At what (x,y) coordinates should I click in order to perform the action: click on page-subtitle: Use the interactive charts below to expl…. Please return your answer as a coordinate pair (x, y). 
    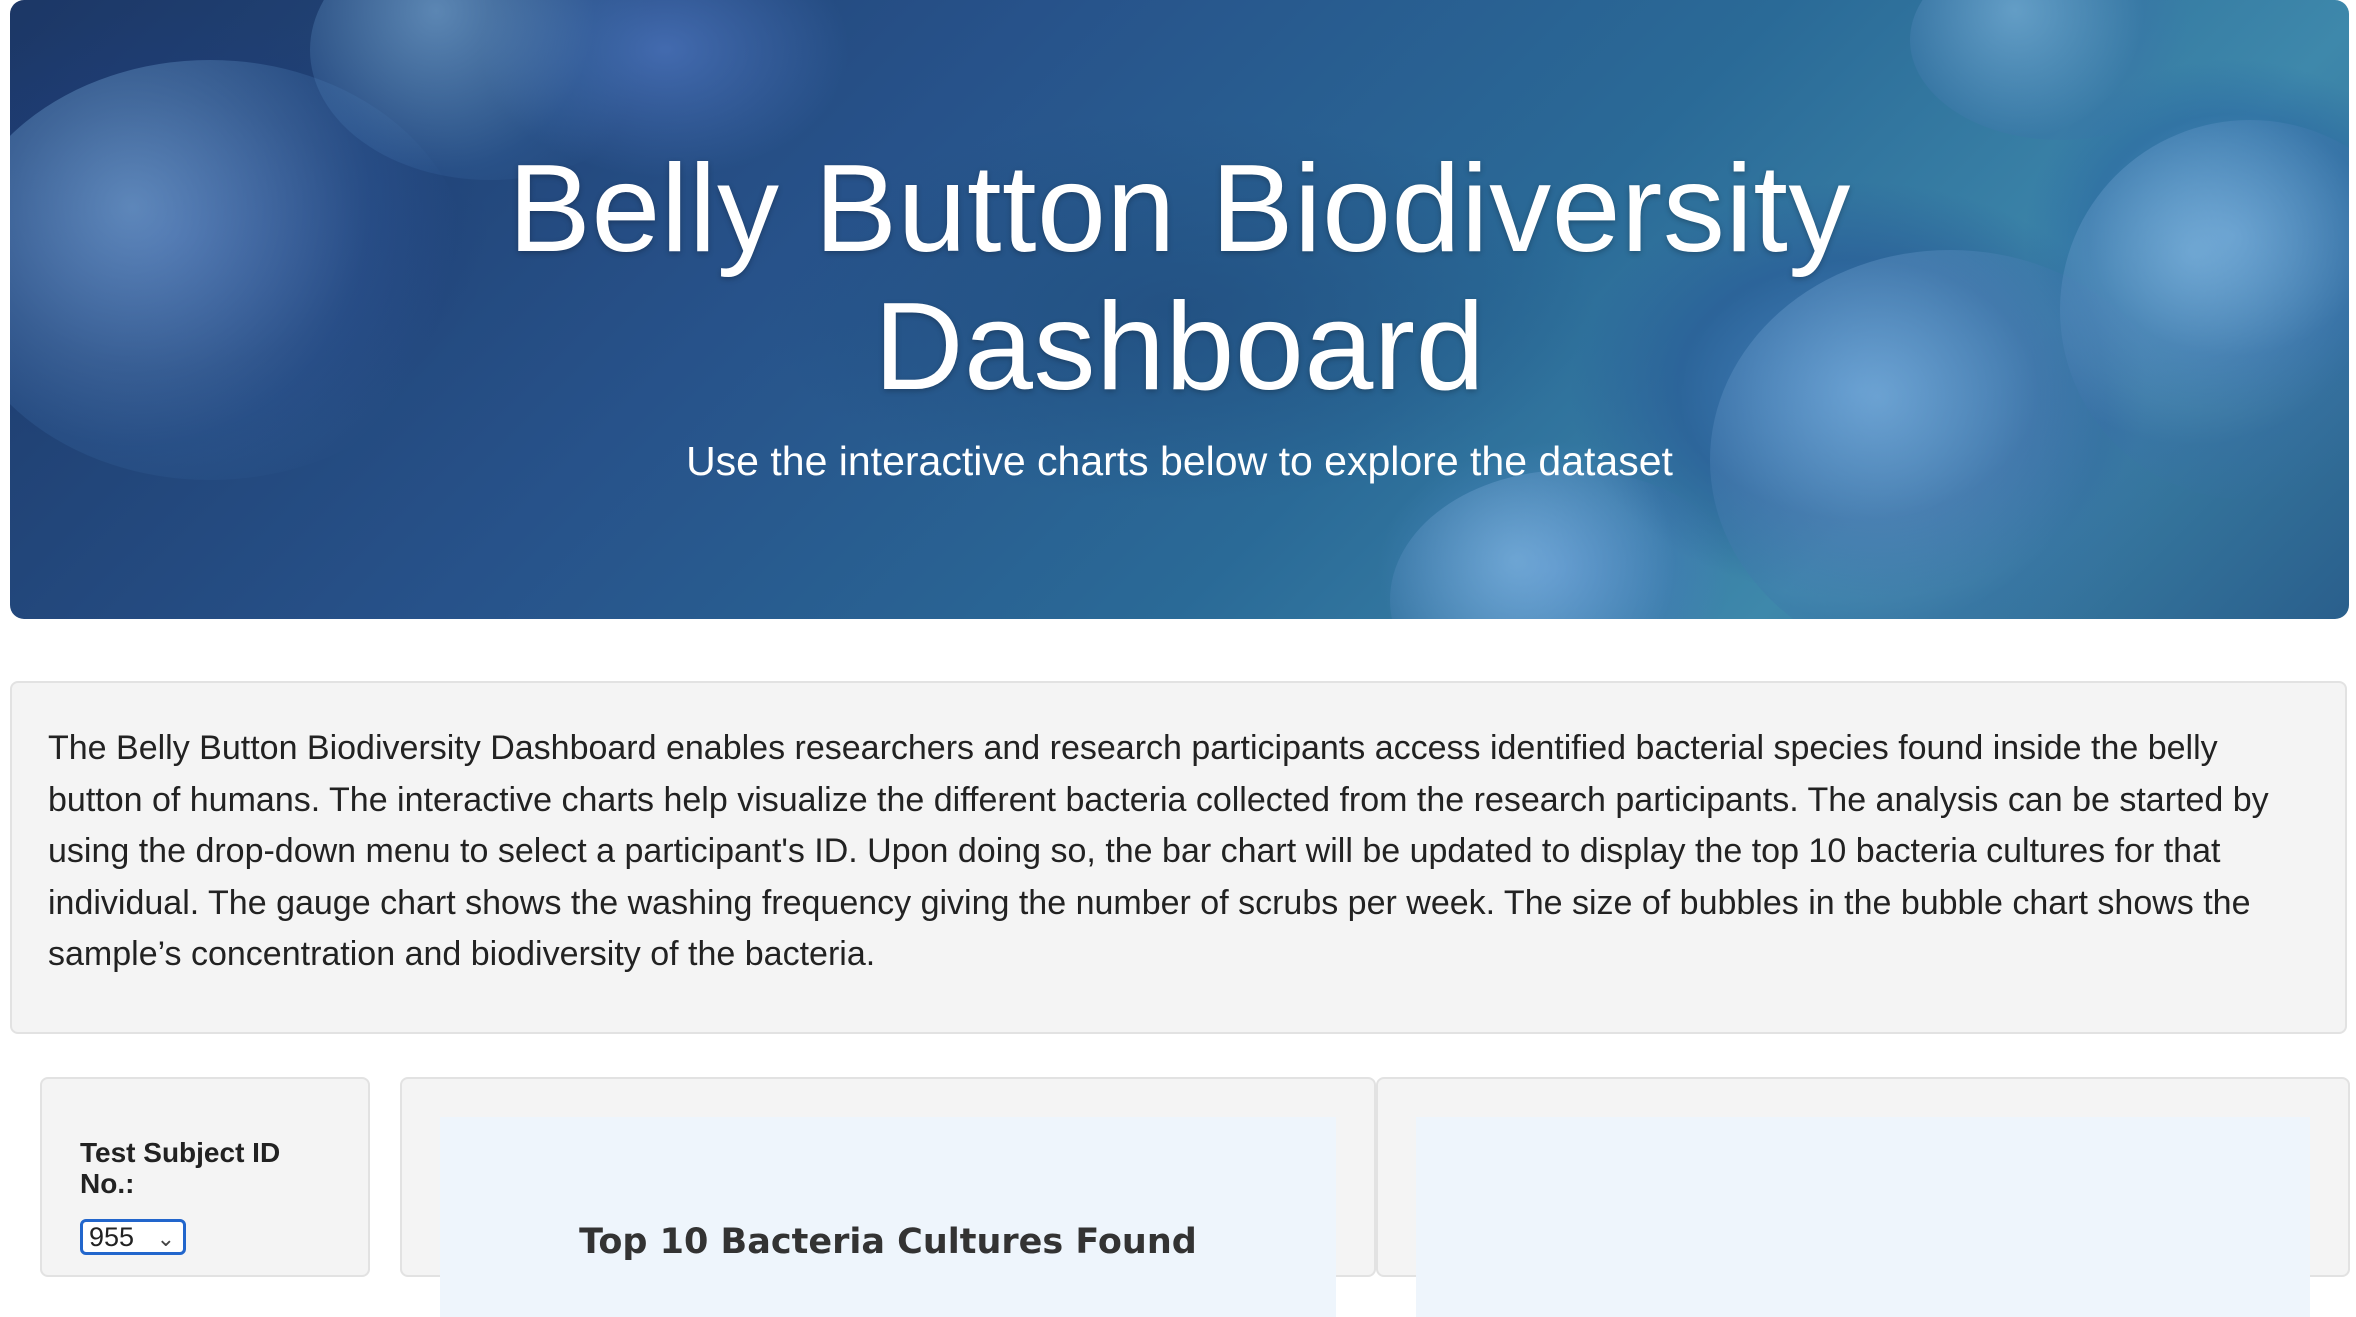
    Looking at the image, I should click on (1179, 461).